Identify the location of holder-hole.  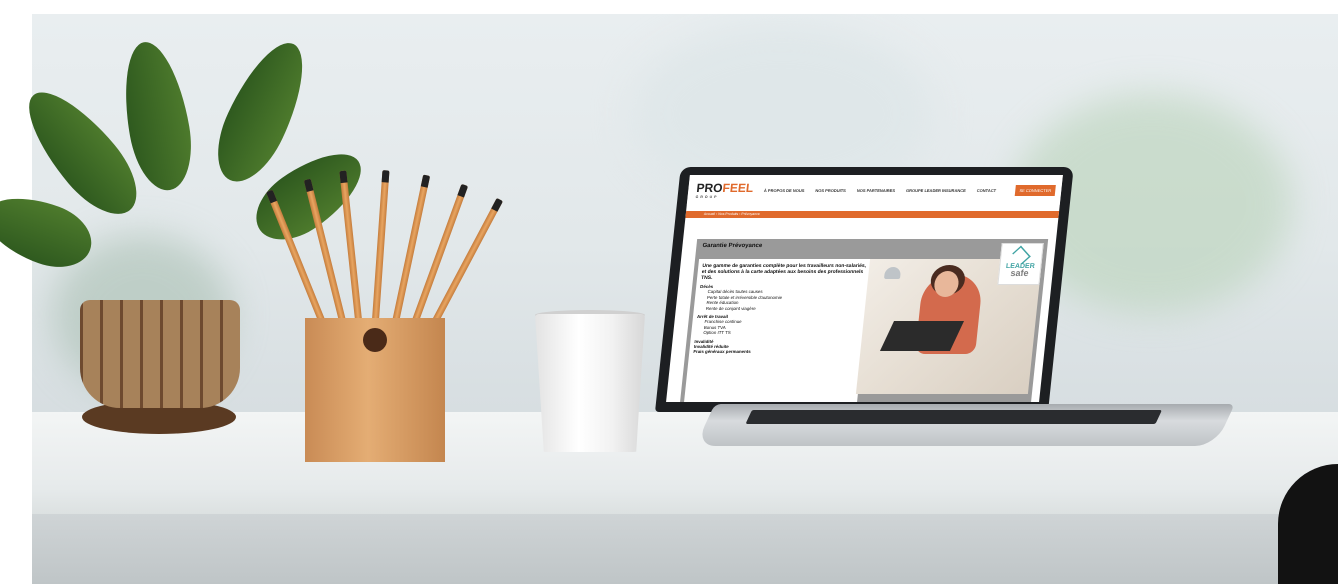
(375, 340).